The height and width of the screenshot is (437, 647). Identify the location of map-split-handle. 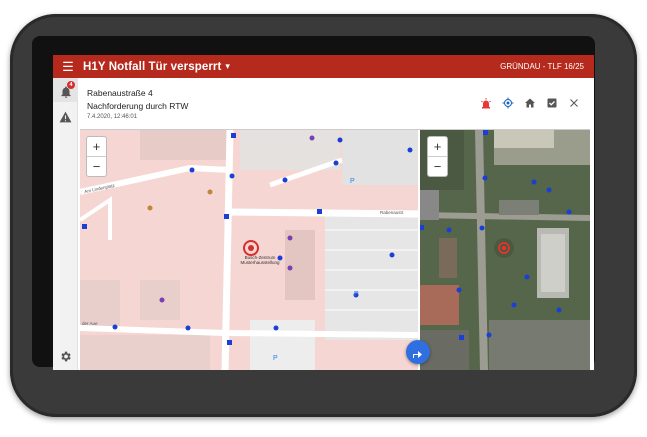
(419, 250).